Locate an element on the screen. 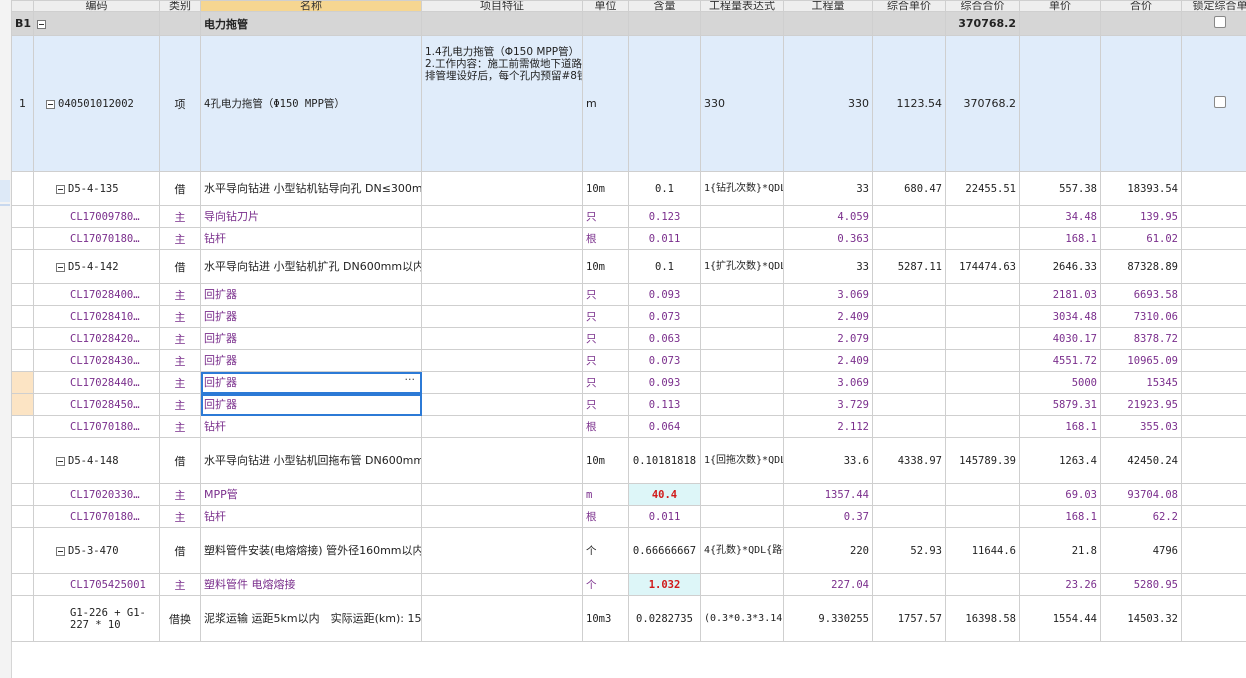 This screenshot has width=1246, height=678. material-row: CL17028410… 主回扩器 只 0.073 2.409 3034.48 7310.06 is located at coordinates (628, 316).